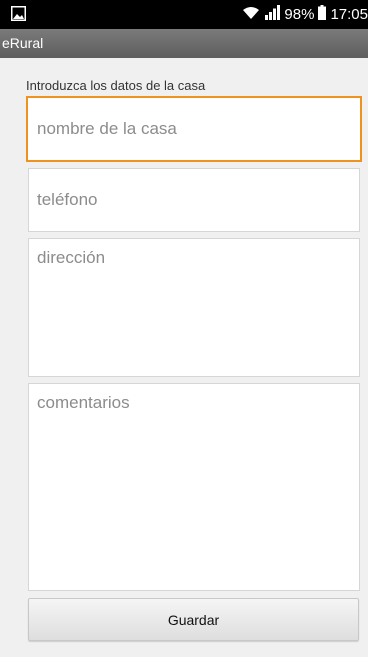  What do you see at coordinates (322, 14) in the screenshot?
I see `battery-icon` at bounding box center [322, 14].